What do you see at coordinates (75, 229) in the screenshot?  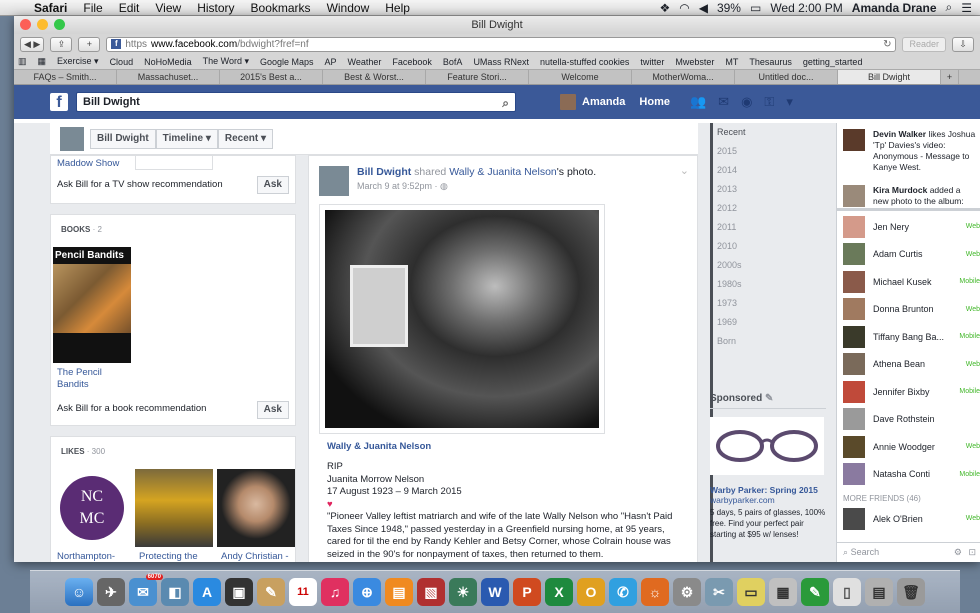 I see `books-title-link: BOOKS` at bounding box center [75, 229].